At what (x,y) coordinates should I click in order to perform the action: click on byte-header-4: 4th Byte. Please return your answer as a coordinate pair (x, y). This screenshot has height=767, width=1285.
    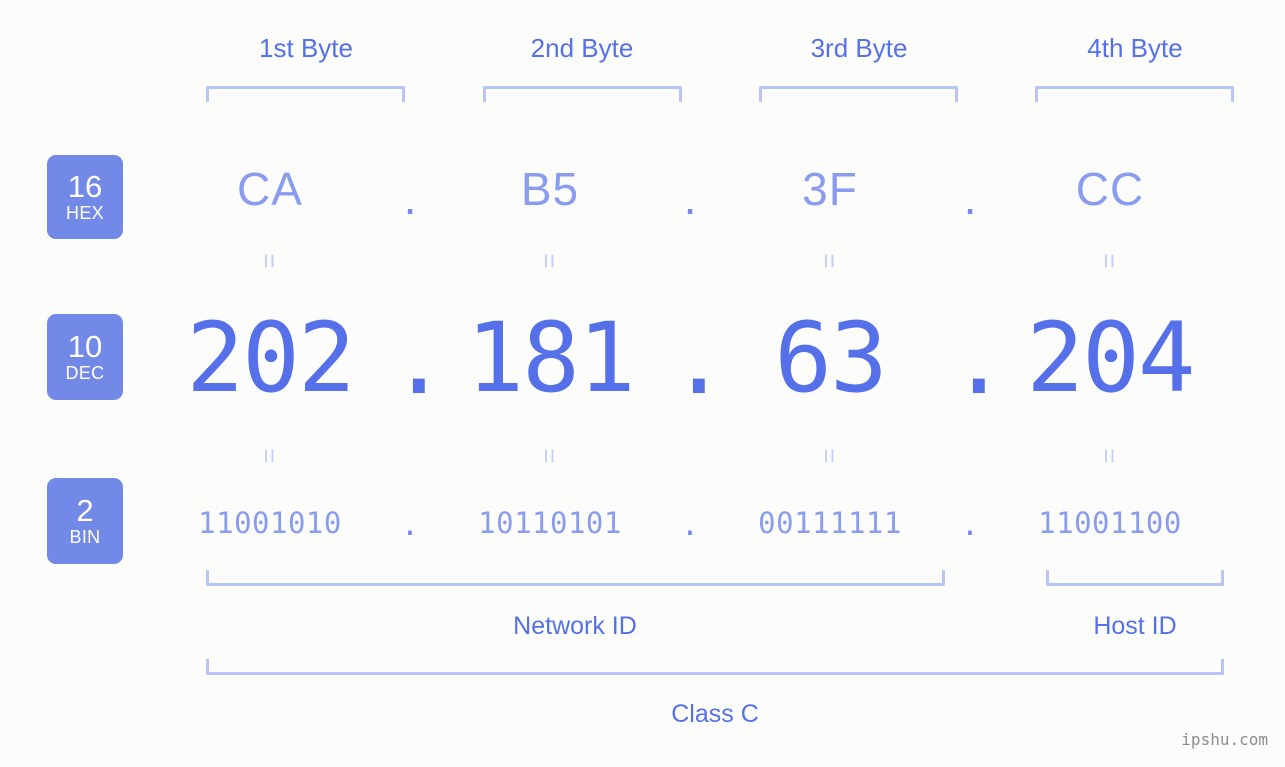
    Looking at the image, I should click on (1135, 48).